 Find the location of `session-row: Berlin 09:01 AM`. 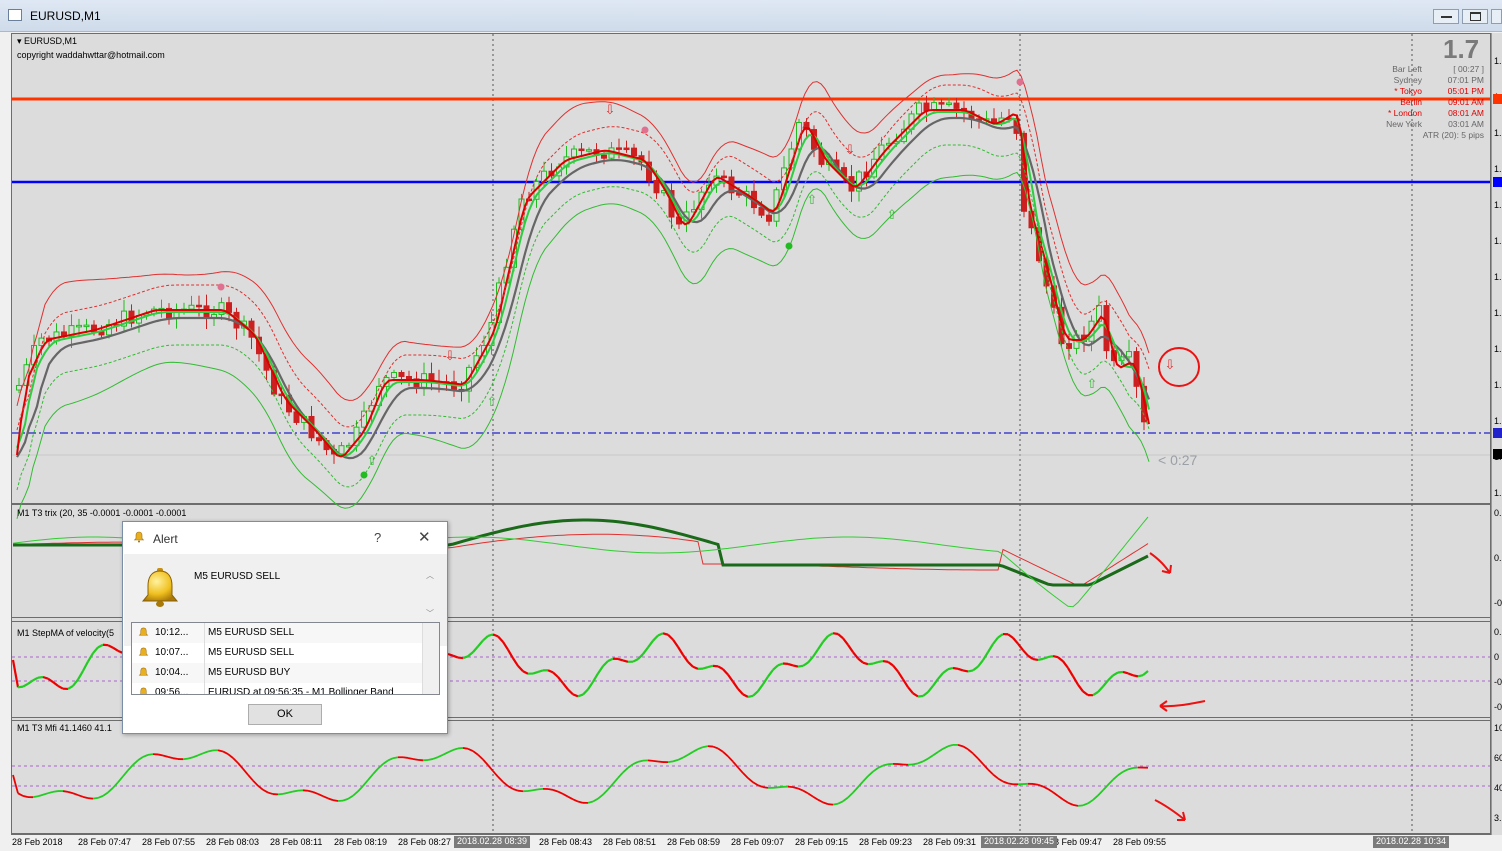

session-row: Berlin 09:01 AM is located at coordinates (1442, 102).